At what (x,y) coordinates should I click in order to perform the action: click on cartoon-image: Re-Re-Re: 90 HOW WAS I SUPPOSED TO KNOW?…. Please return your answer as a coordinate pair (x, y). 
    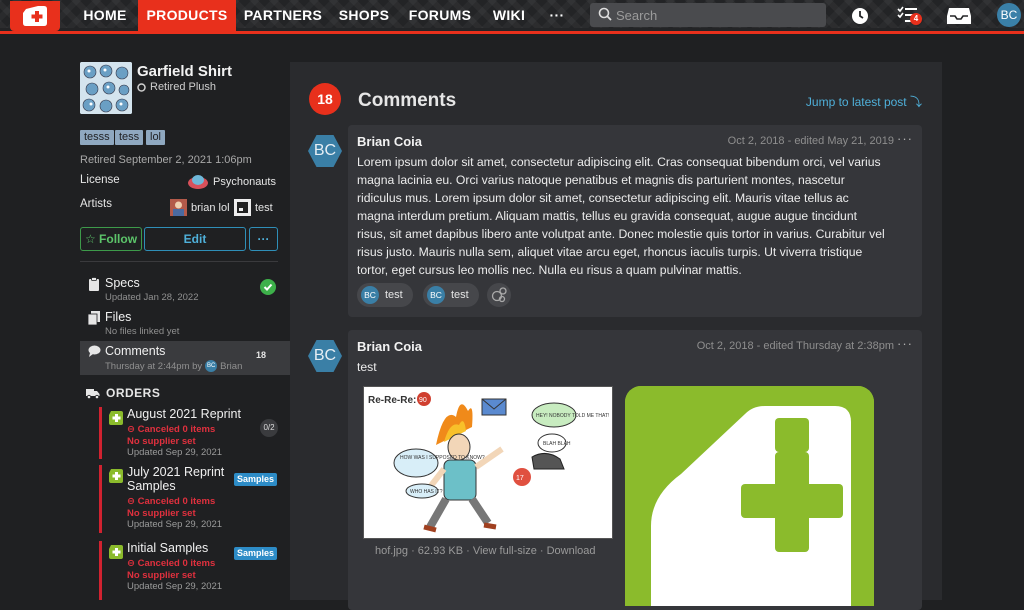
    Looking at the image, I should click on (488, 462).